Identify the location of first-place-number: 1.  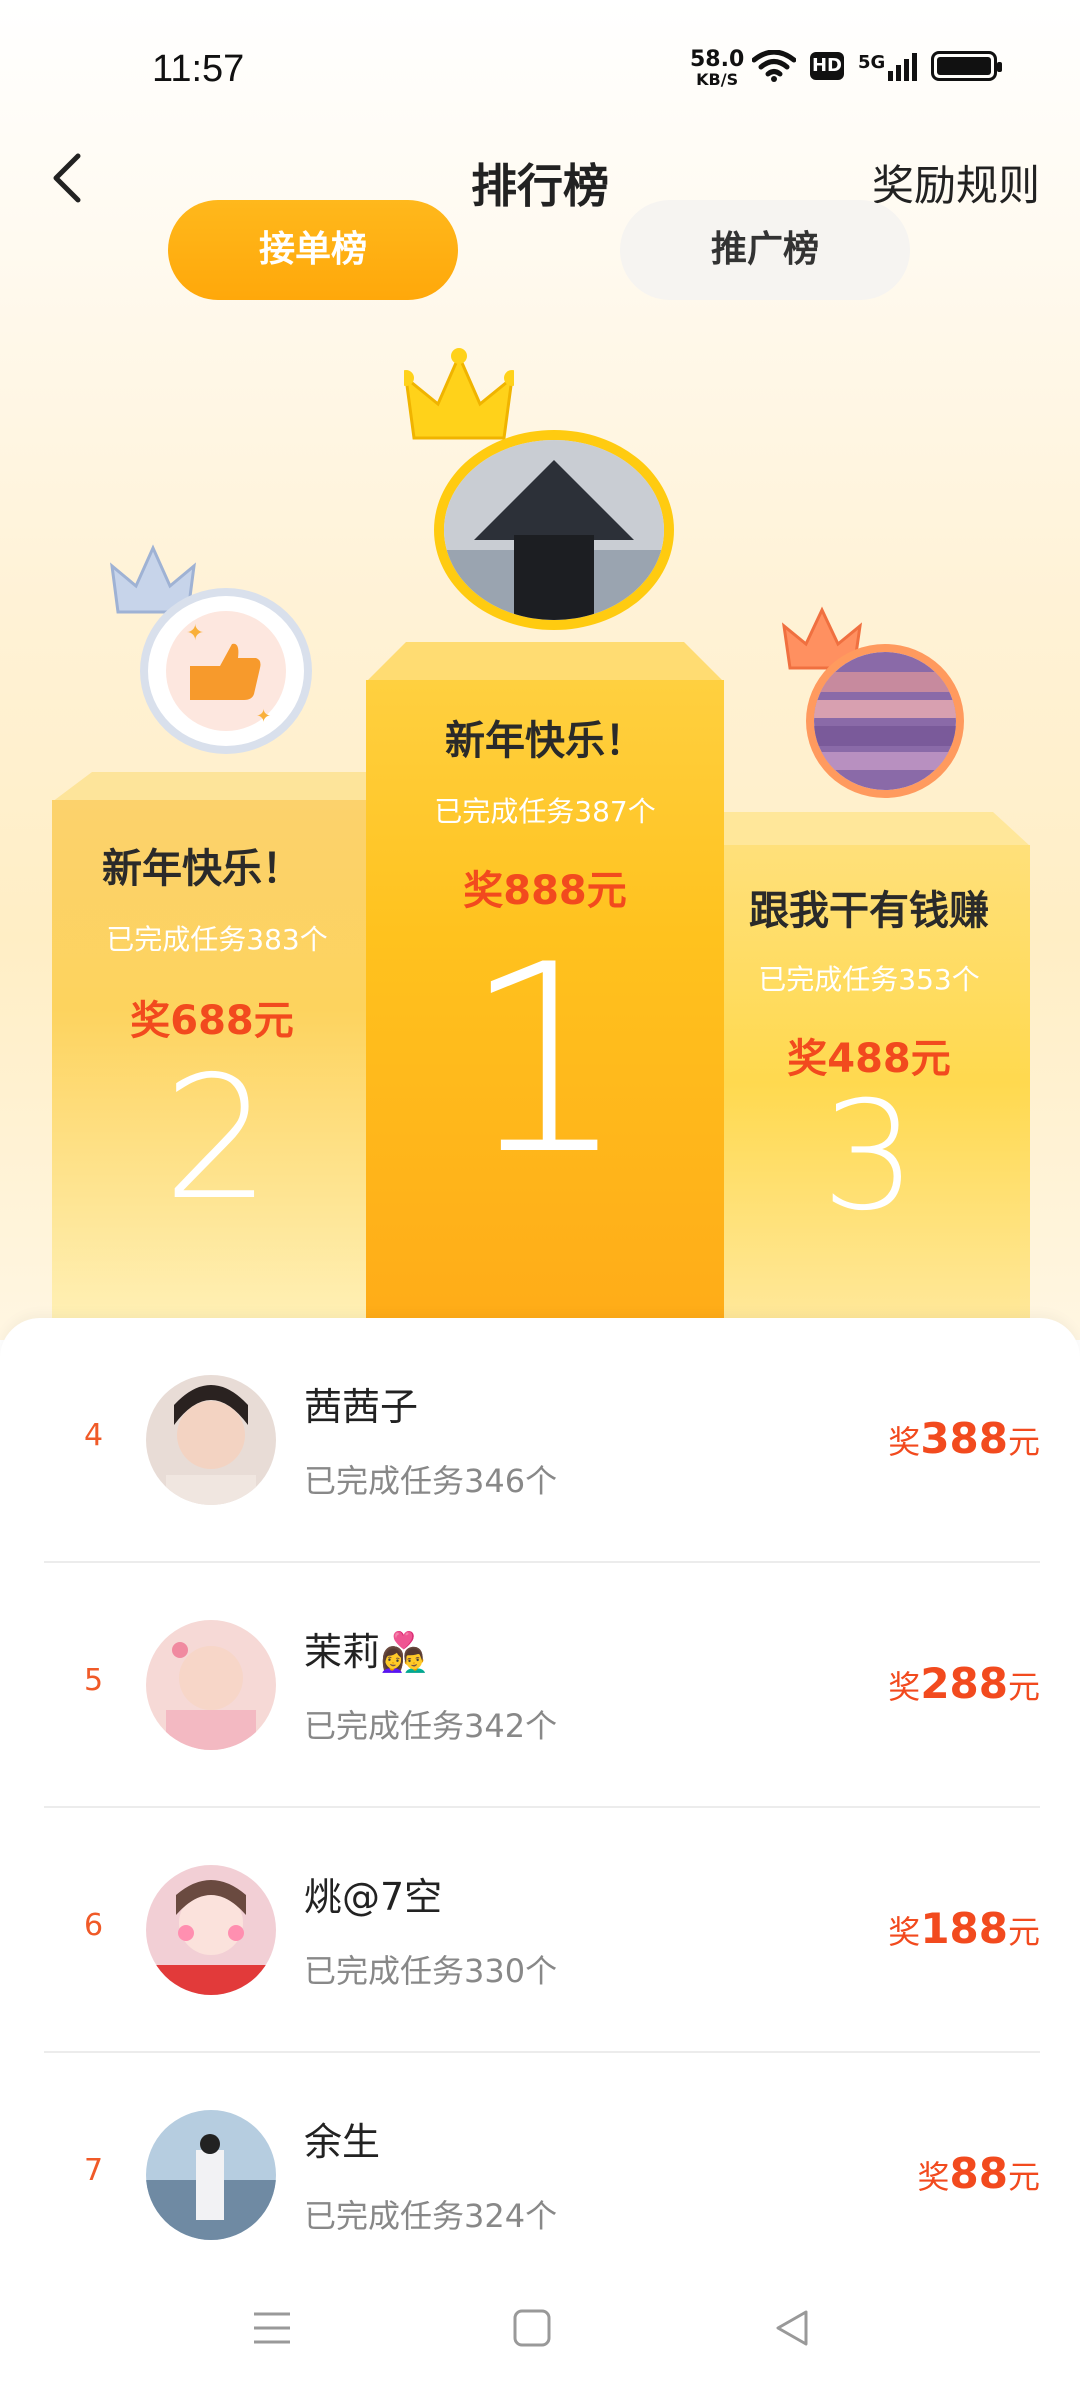
(545, 1061).